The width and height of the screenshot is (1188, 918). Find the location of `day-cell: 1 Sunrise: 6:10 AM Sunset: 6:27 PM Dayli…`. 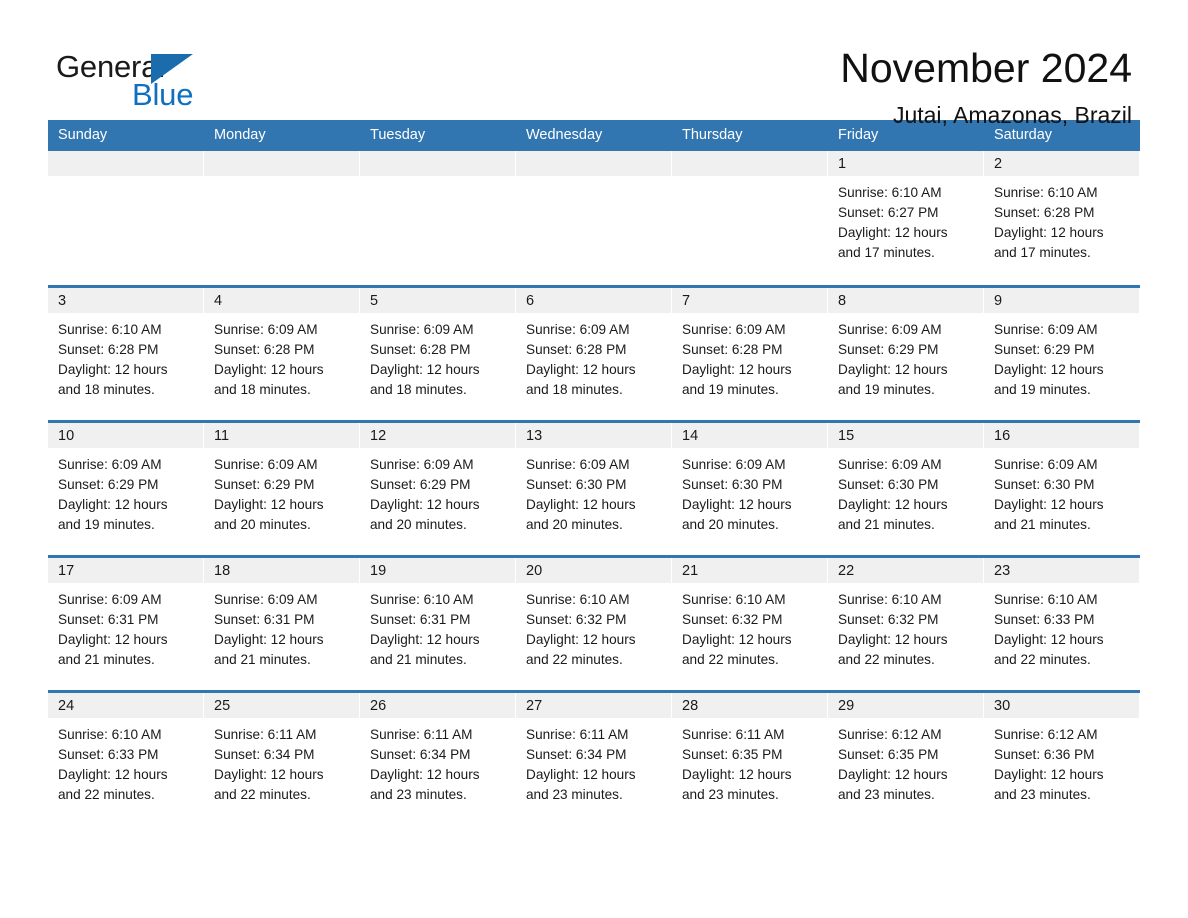

day-cell: 1 Sunrise: 6:10 AM Sunset: 6:27 PM Dayli… is located at coordinates (906, 218).